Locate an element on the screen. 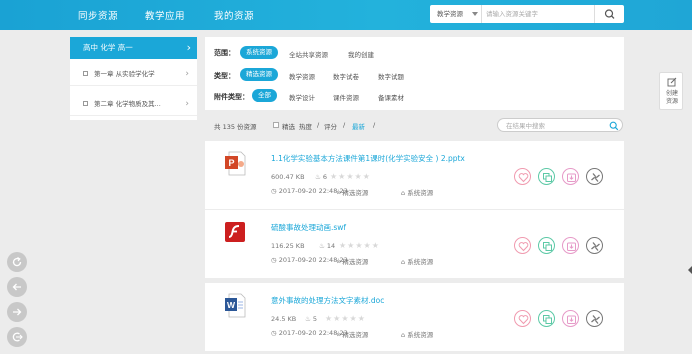  filter-attachment-option: 课件资源 is located at coordinates (346, 97).